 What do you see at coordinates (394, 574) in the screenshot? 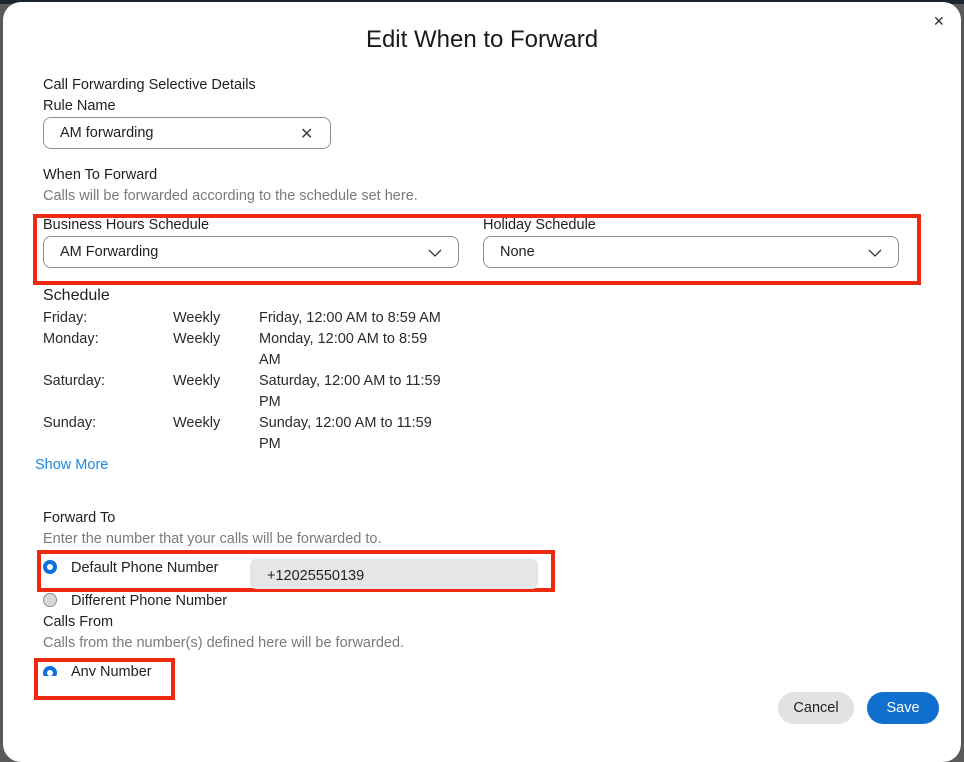
I see `default-phone-number-field: +12025550139` at bounding box center [394, 574].